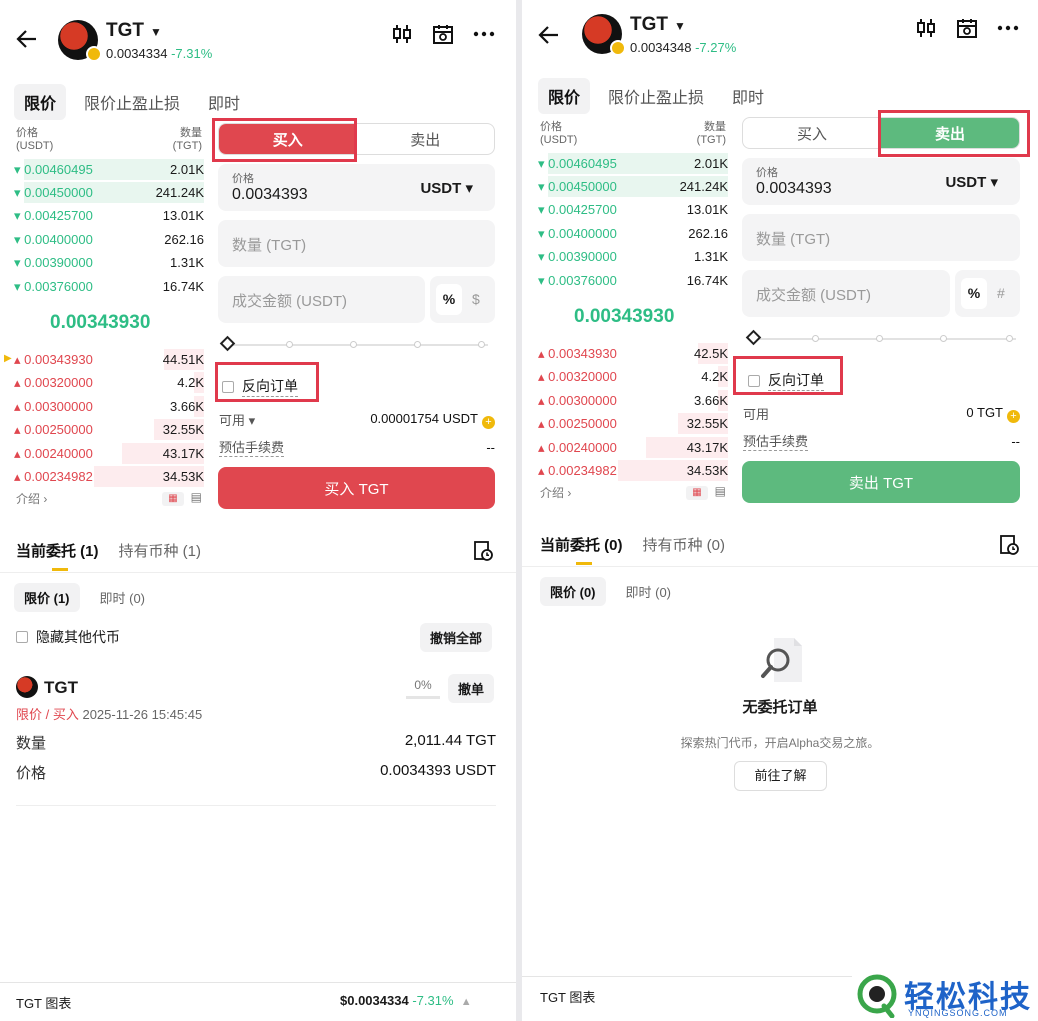  I want to click on mid-price: 0.00343930, so click(624, 316).